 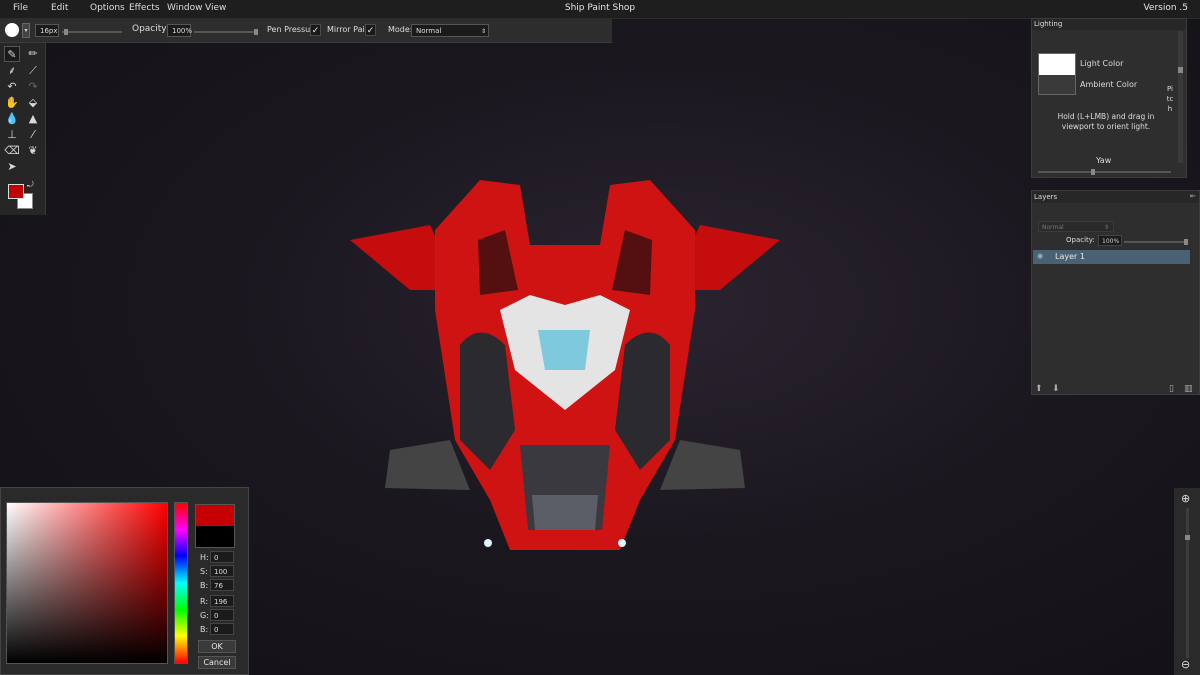 What do you see at coordinates (1115, 197) in the screenshot?
I see `layers-panel-title: Layers` at bounding box center [1115, 197].